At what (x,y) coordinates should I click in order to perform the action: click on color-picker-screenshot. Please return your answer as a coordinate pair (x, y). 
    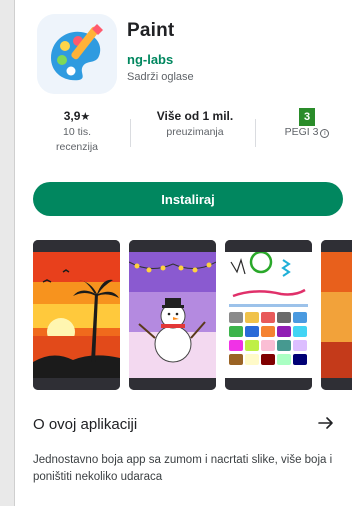
    Looking at the image, I should click on (268, 315).